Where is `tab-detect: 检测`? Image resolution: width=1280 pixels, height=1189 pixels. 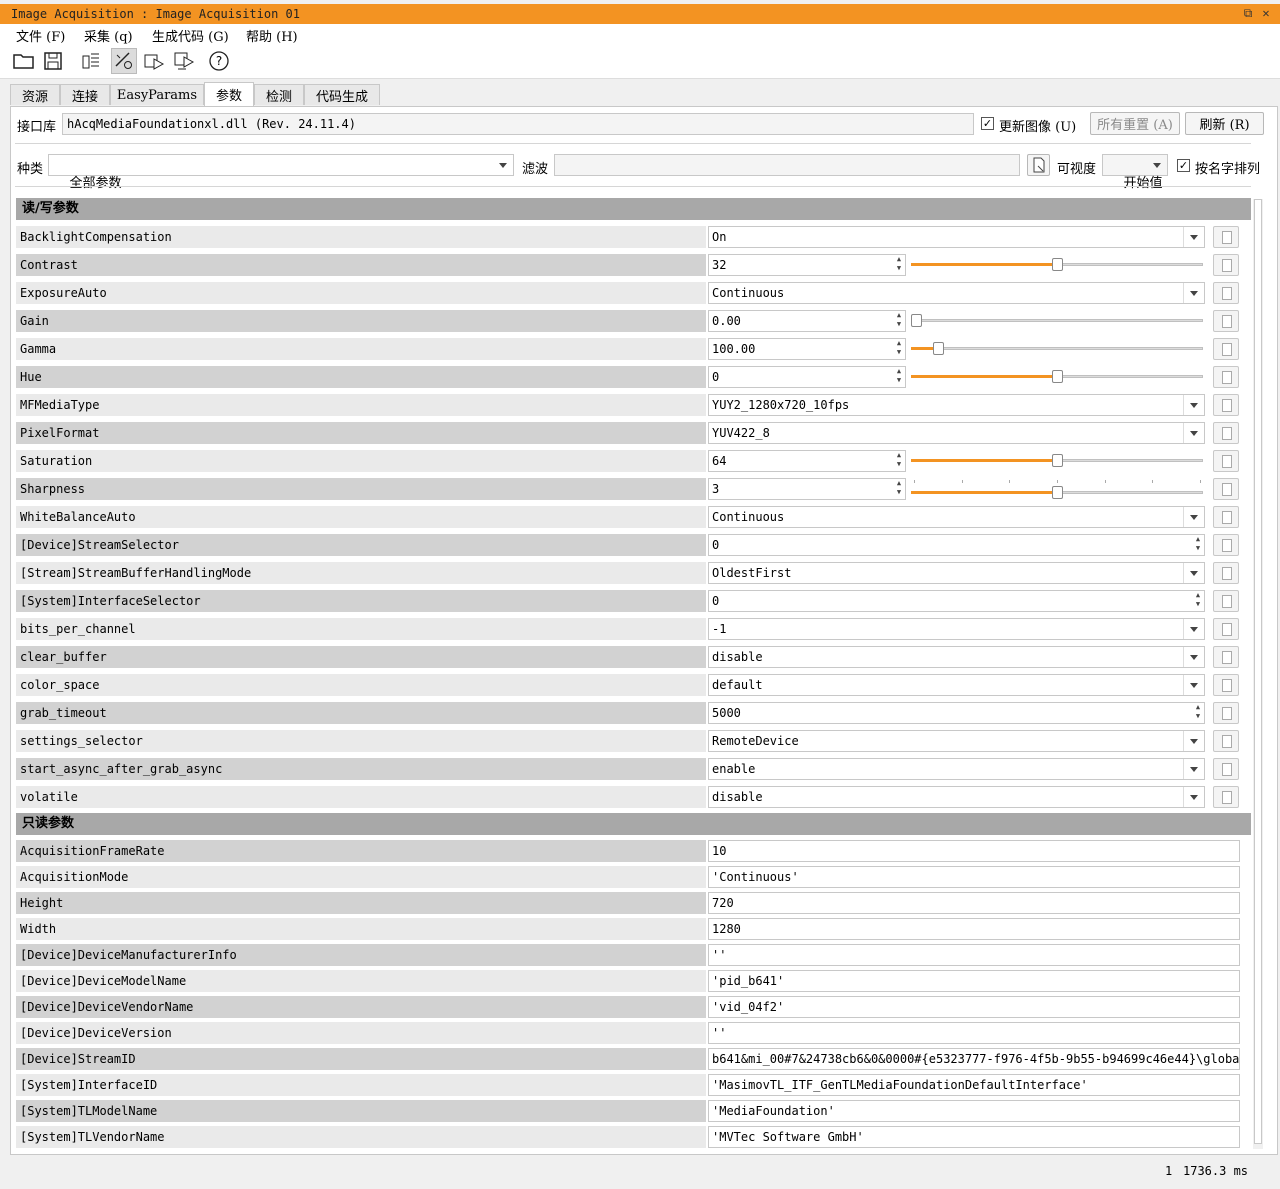
tab-detect: 检测 is located at coordinates (279, 94).